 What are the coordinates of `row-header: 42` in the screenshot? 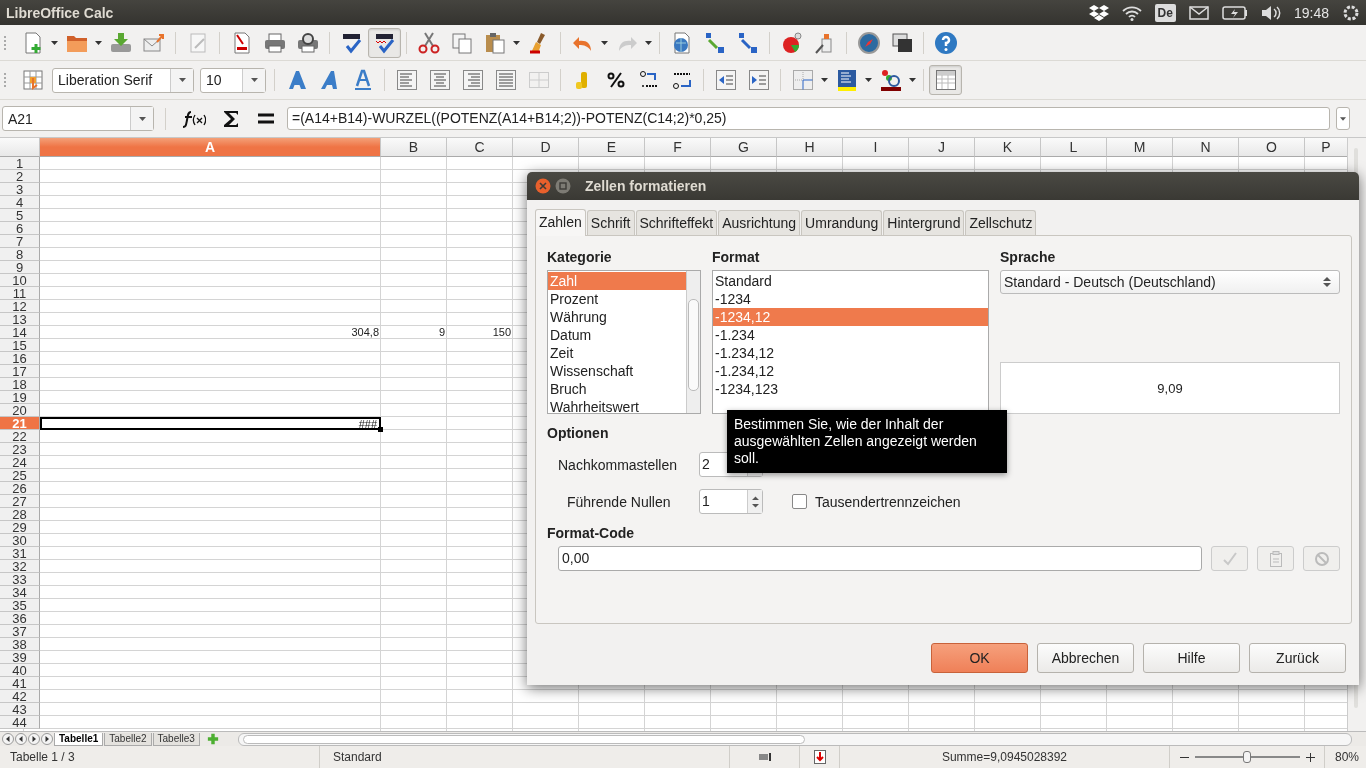 It's located at (20, 696).